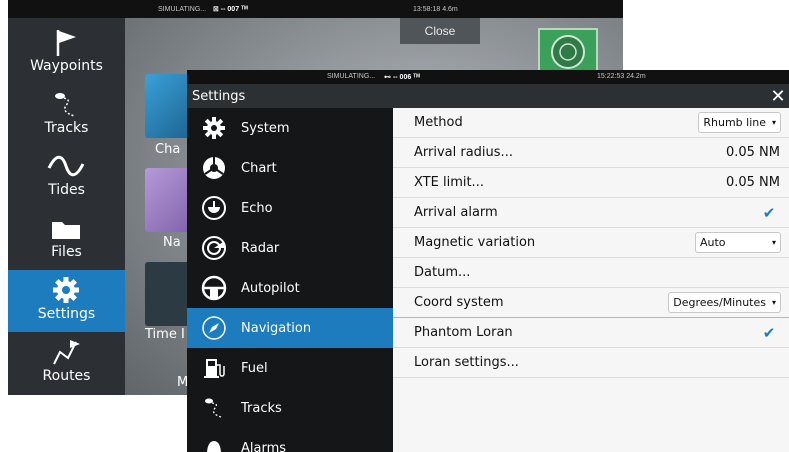  What do you see at coordinates (214, 288) in the screenshot?
I see `autopilot-icon` at bounding box center [214, 288].